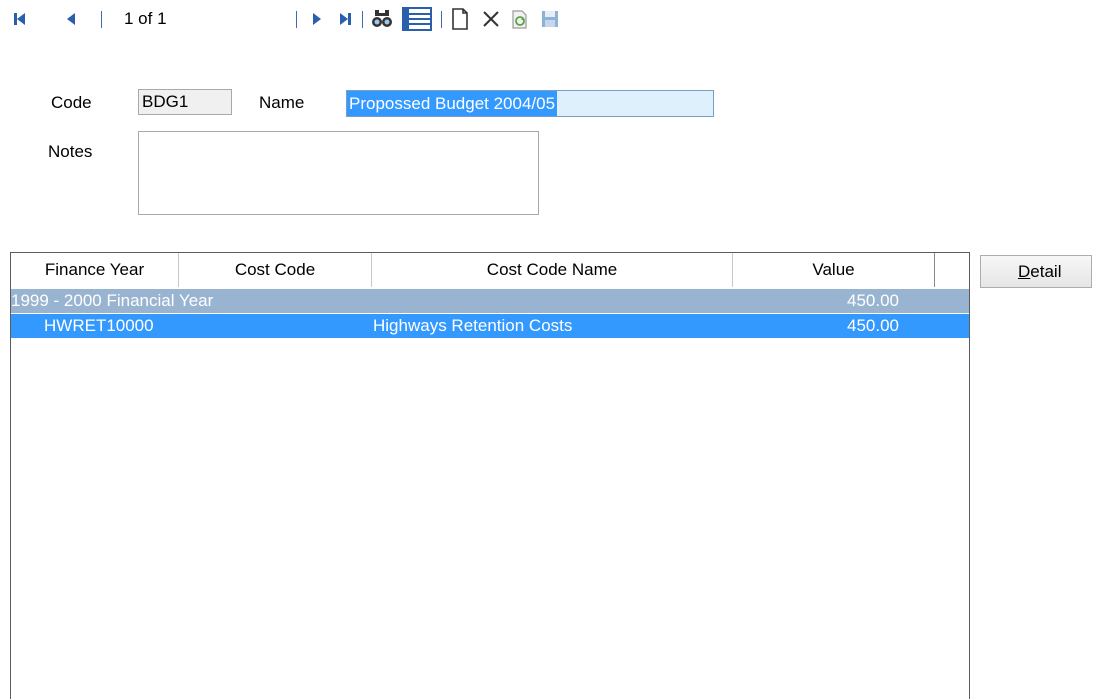 This screenshot has height=699, width=1099. Describe the element at coordinates (112, 300) in the screenshot. I see `group-row-label: 1999 - 2000 Financial Year` at that location.